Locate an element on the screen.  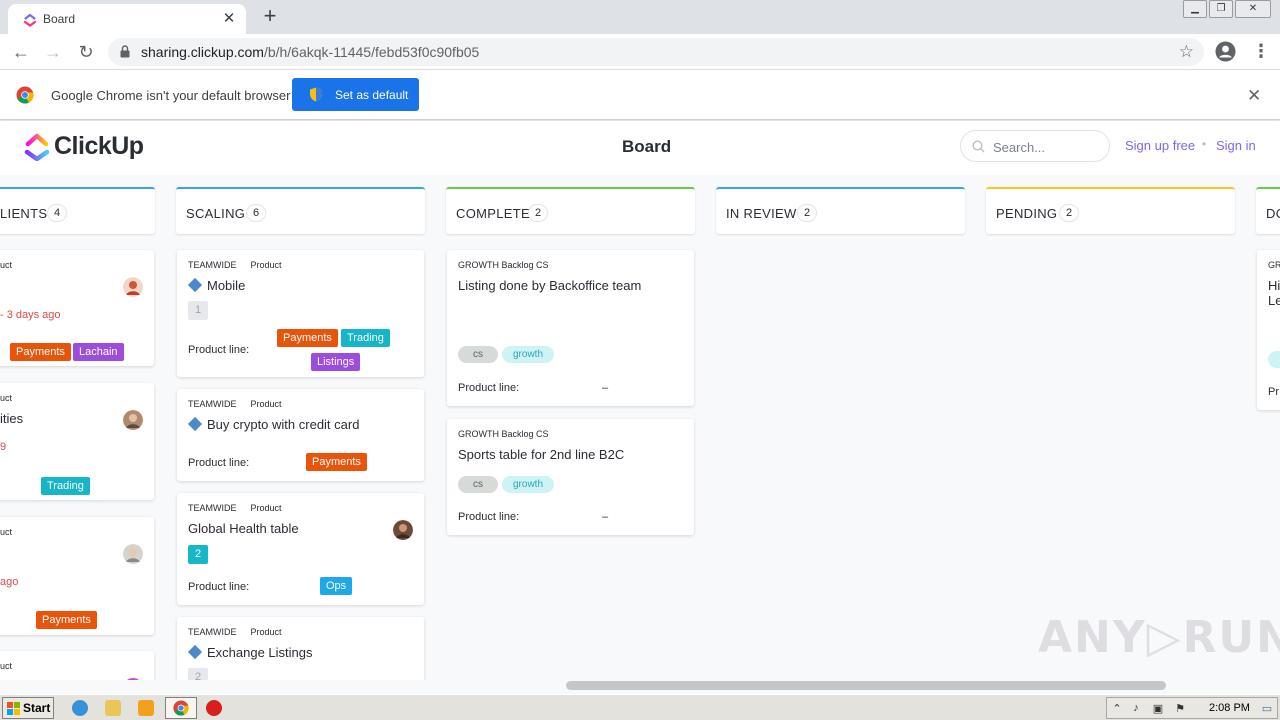
windows-logo-icon is located at coordinates (13, 708).